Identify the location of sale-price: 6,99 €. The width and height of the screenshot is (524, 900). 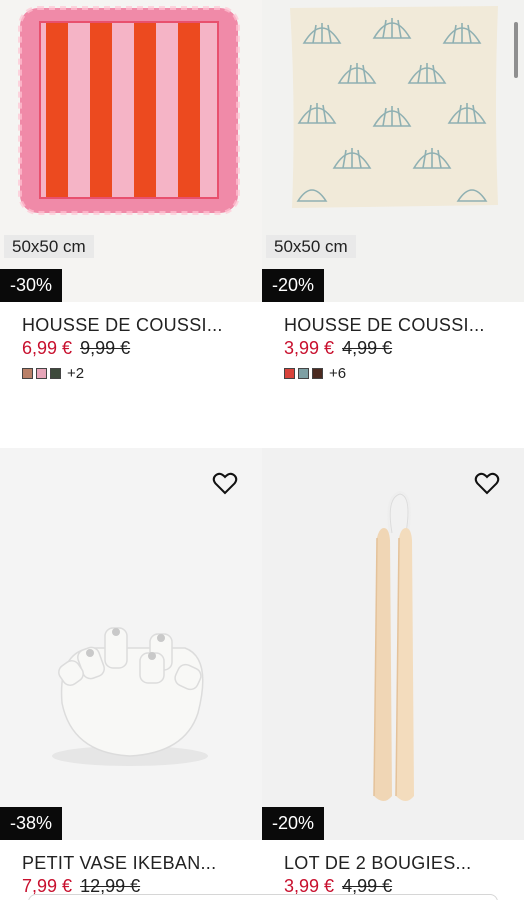
(47, 348).